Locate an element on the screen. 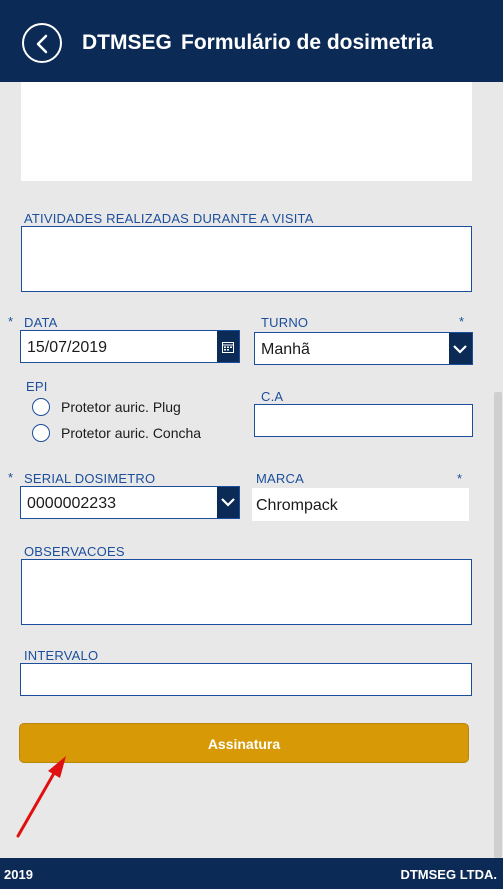  marca-value: Chrompack is located at coordinates (297, 505).